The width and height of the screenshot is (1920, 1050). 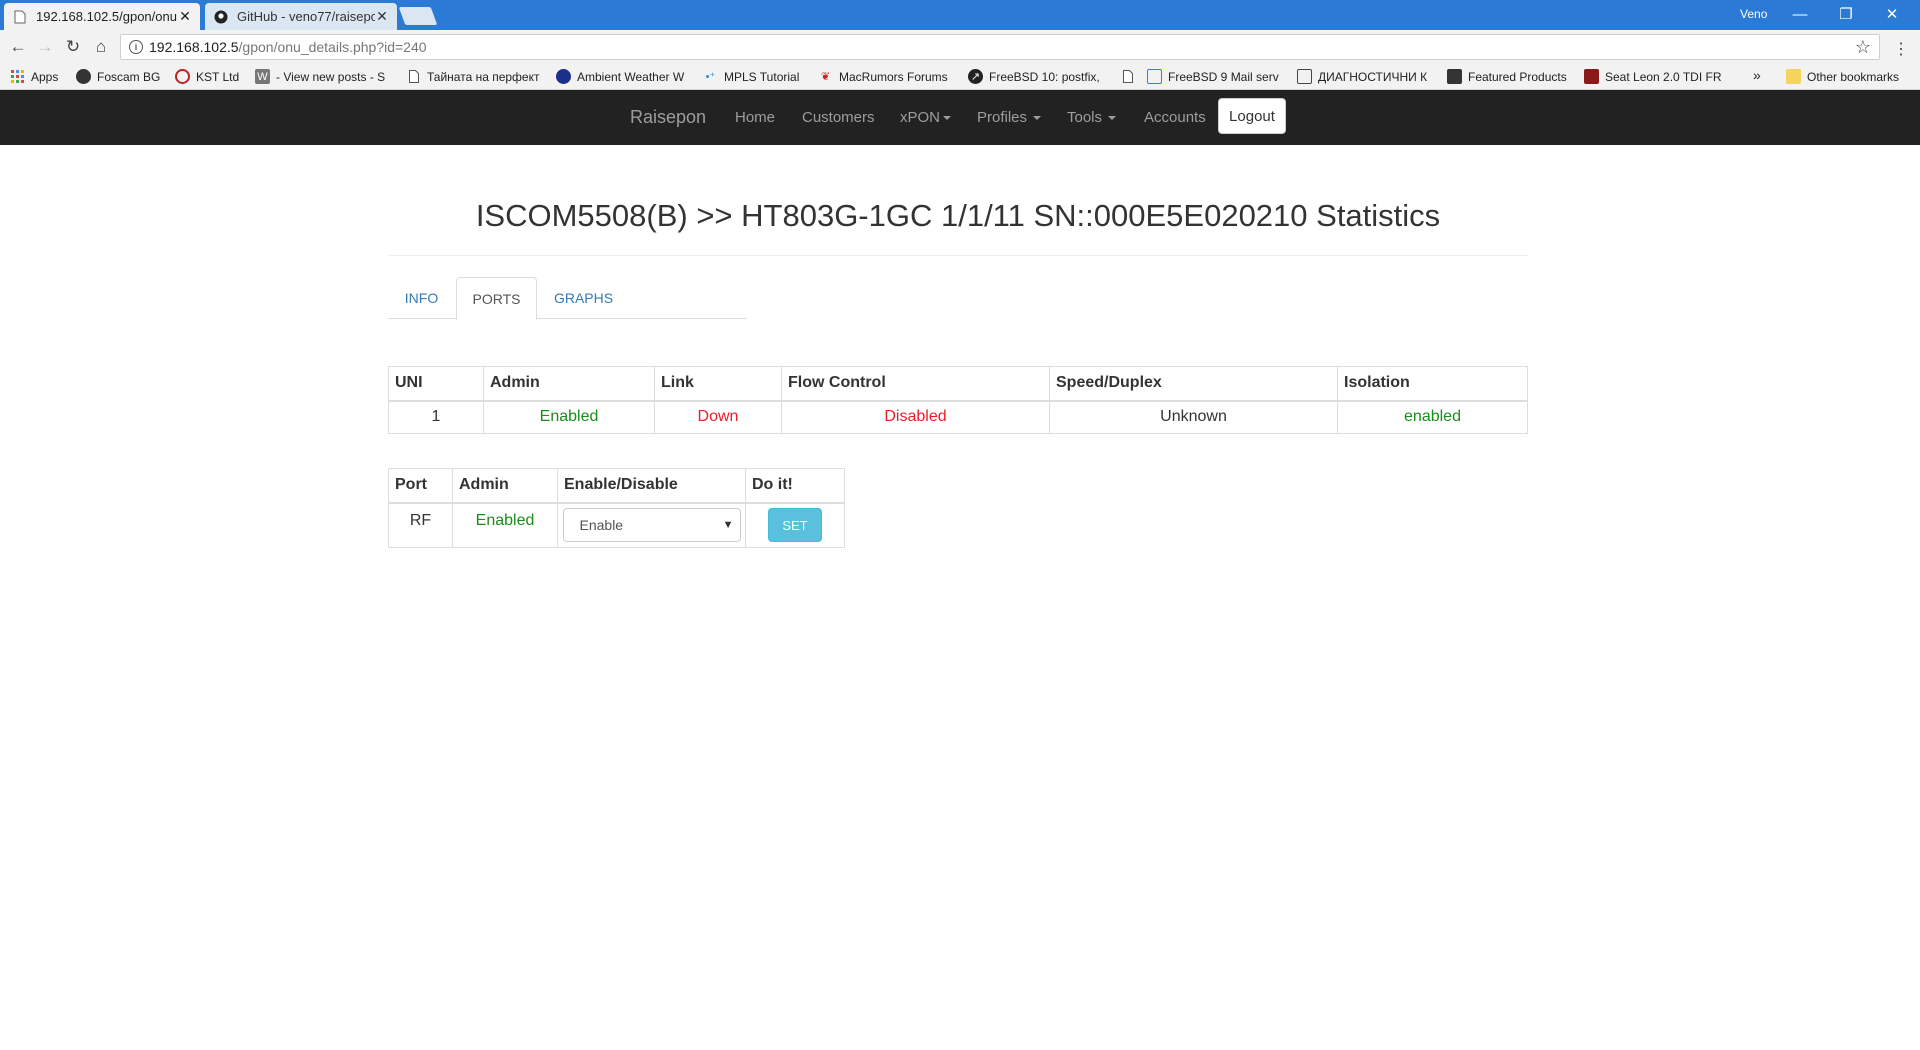 I want to click on enable-disable-select: Enable ▼, so click(x=651, y=525).